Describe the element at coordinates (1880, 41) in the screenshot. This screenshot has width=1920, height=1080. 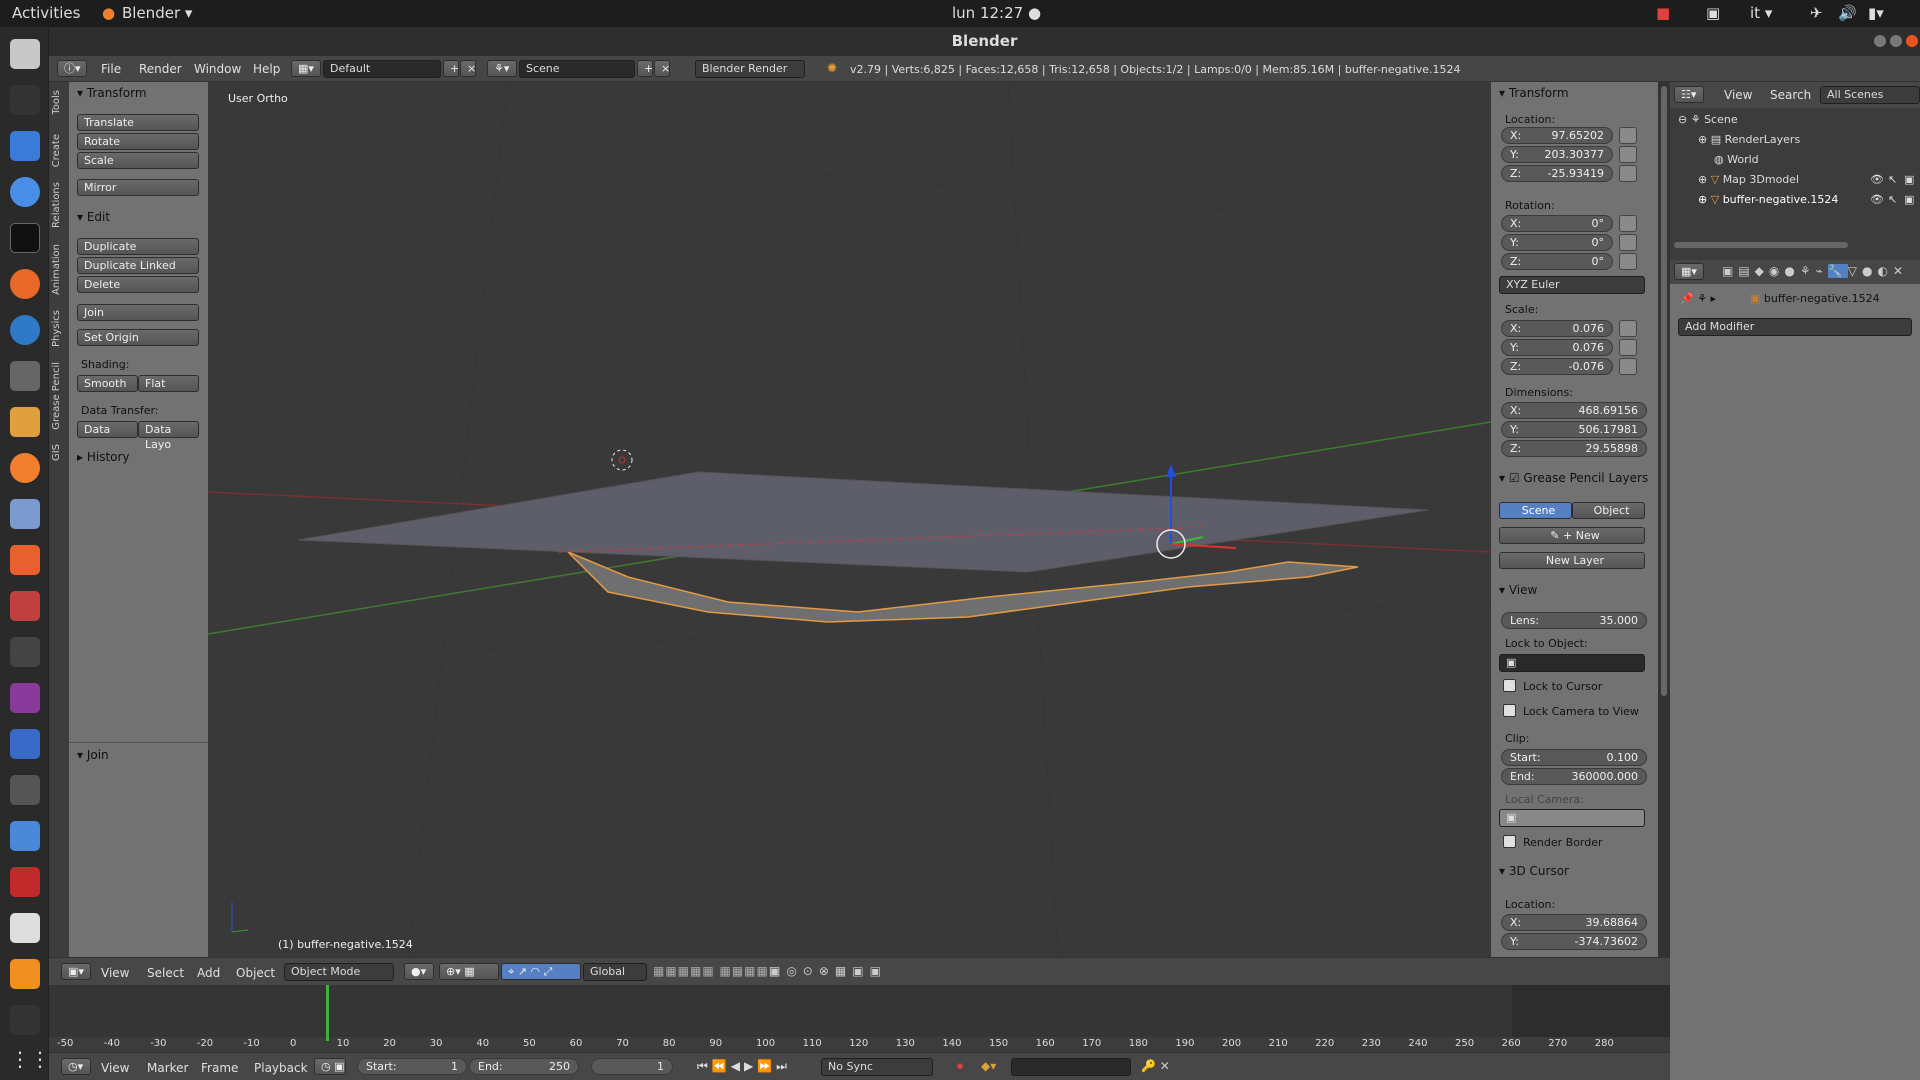
I see `minimize-button` at that location.